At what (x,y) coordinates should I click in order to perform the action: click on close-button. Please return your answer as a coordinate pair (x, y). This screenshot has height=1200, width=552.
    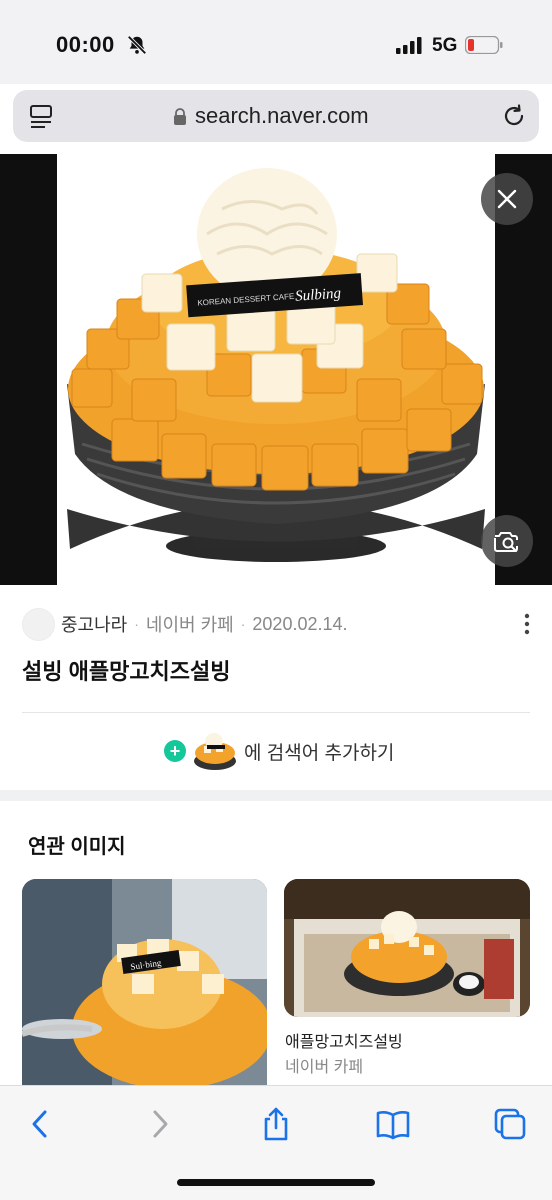
    Looking at the image, I should click on (507, 199).